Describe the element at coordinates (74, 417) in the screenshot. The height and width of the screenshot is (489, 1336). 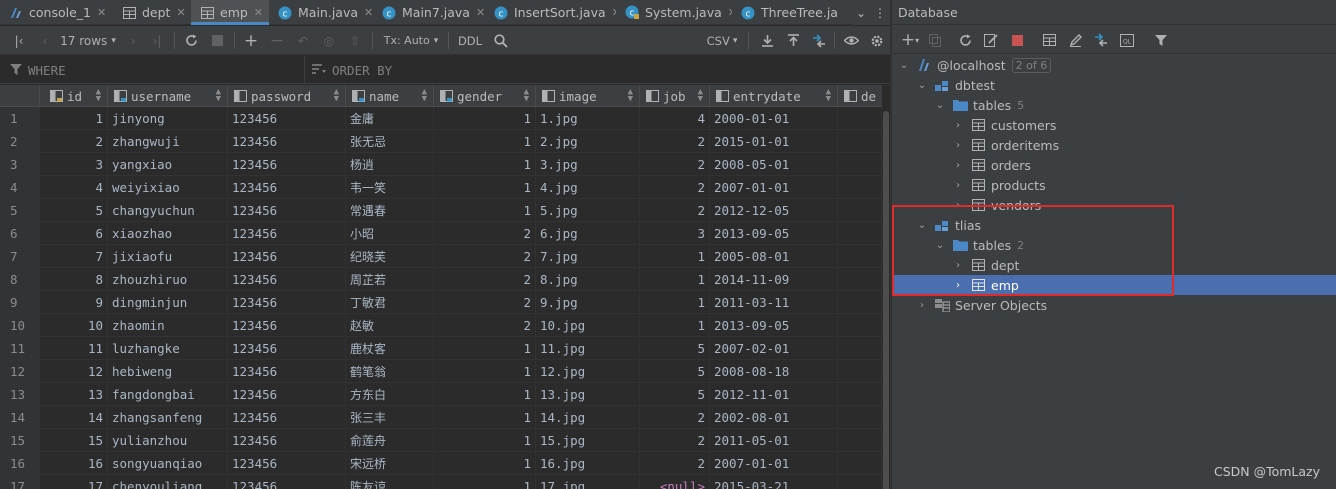
I see `cell-id: 14` at that location.